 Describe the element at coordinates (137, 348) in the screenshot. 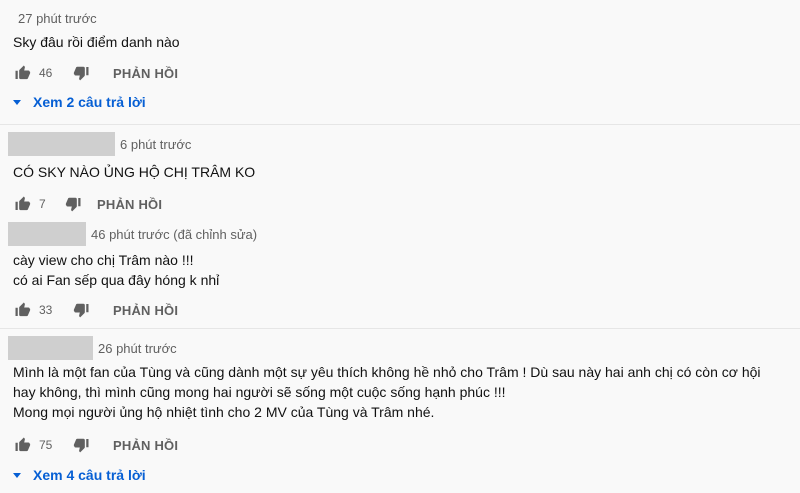

I see `comment-time: 26 phút trước` at that location.